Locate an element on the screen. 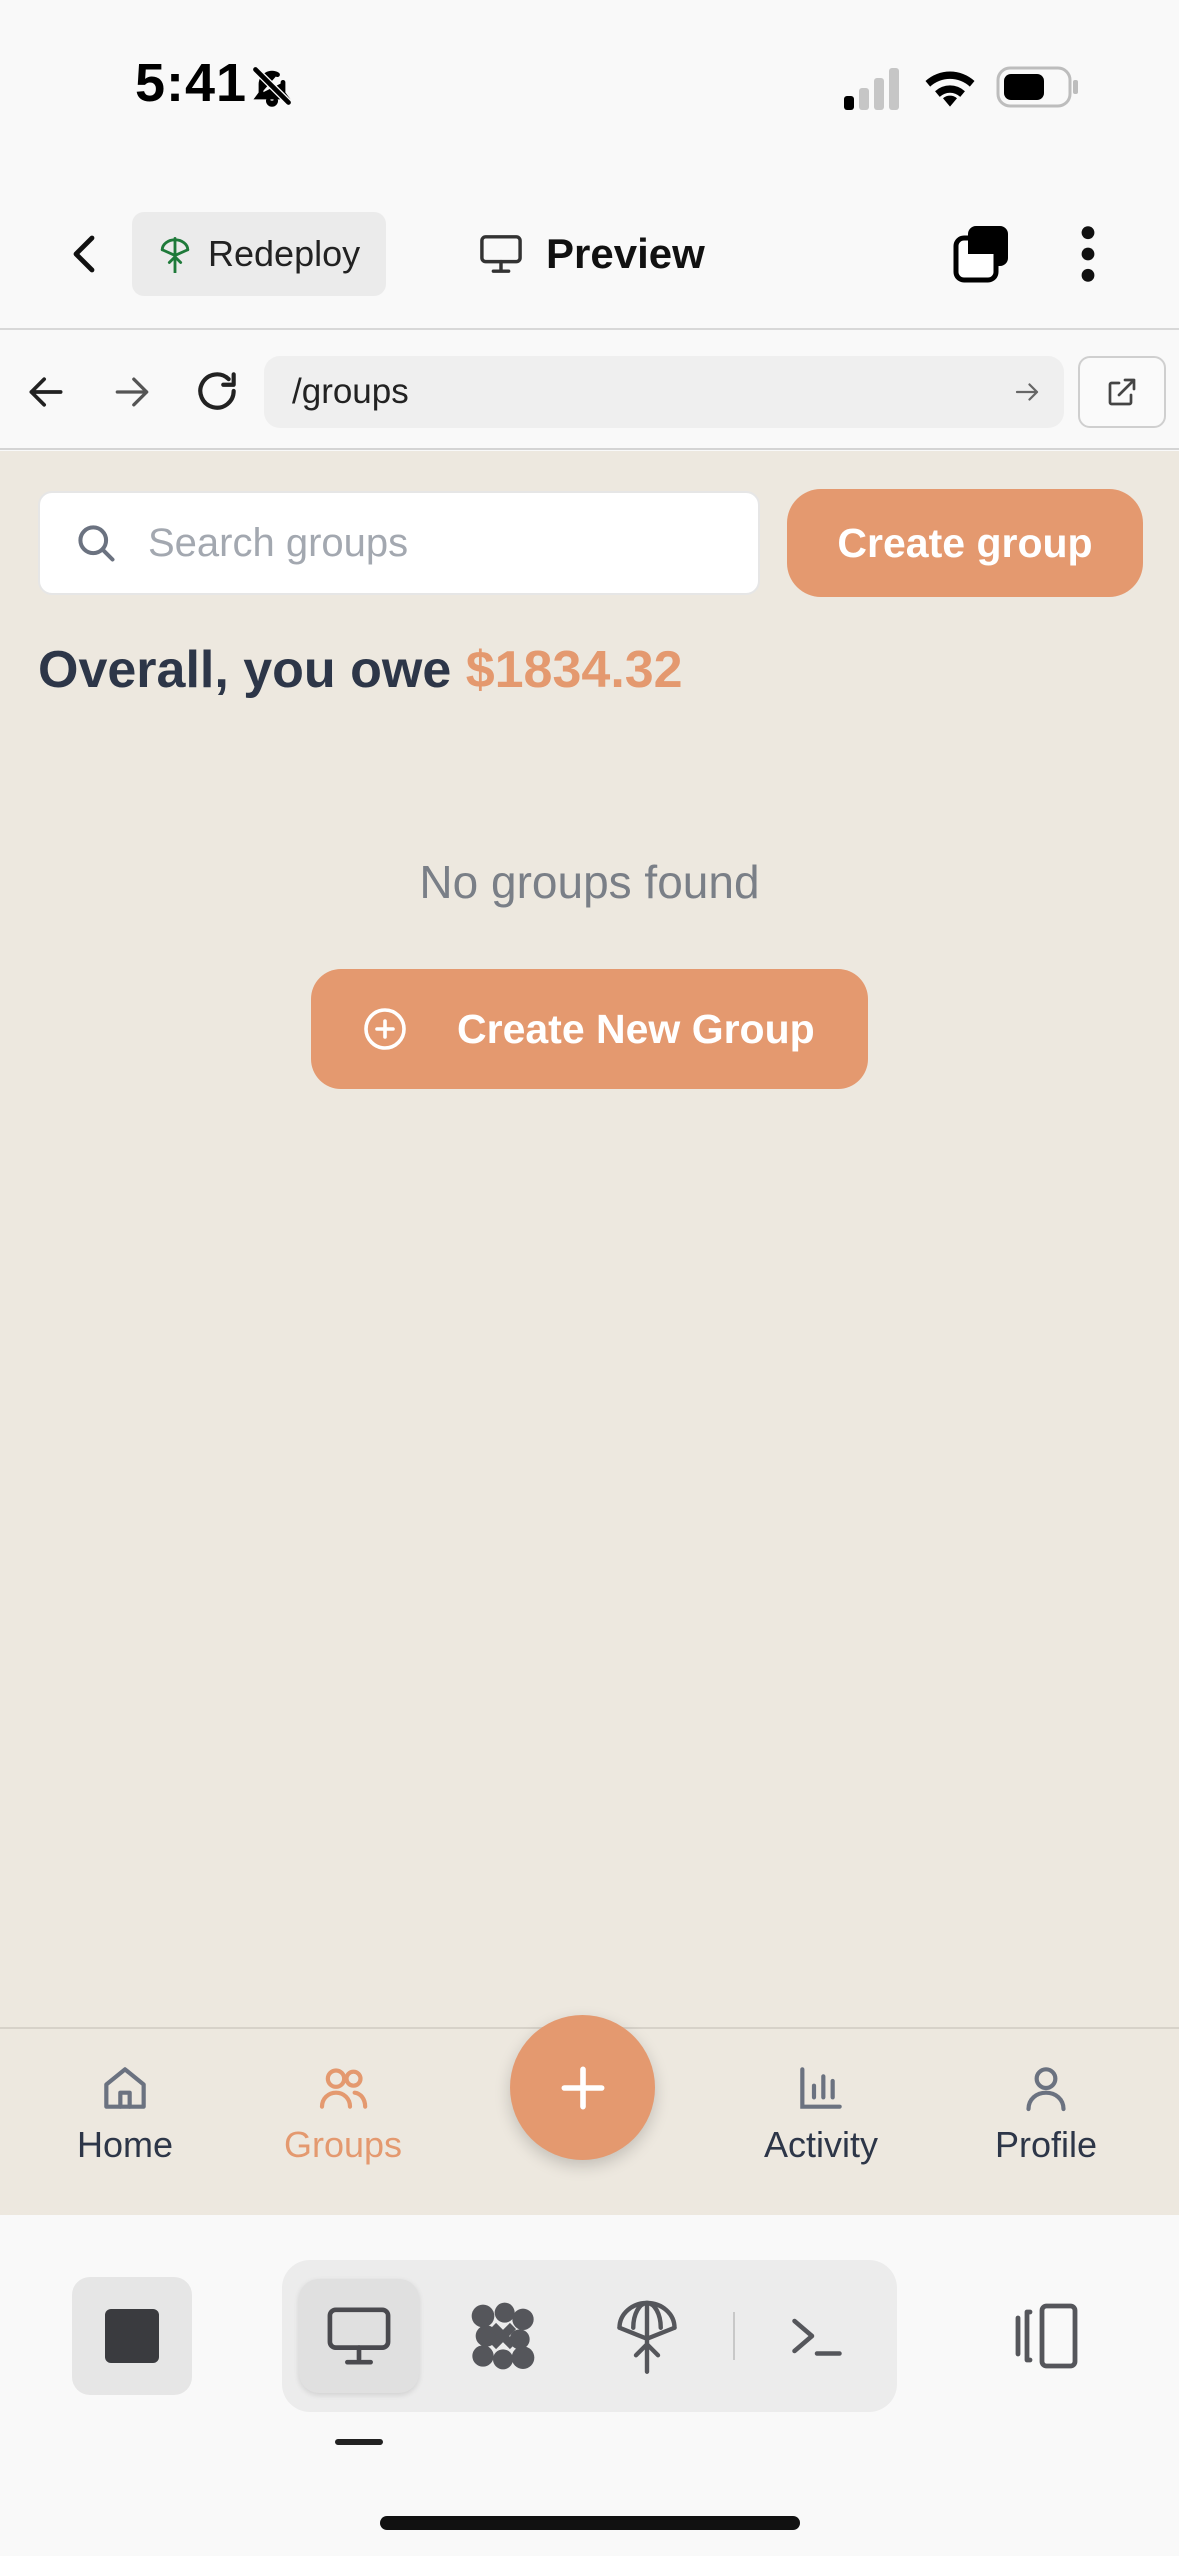 The height and width of the screenshot is (2556, 1179). preview-title-text: Preview is located at coordinates (625, 253).